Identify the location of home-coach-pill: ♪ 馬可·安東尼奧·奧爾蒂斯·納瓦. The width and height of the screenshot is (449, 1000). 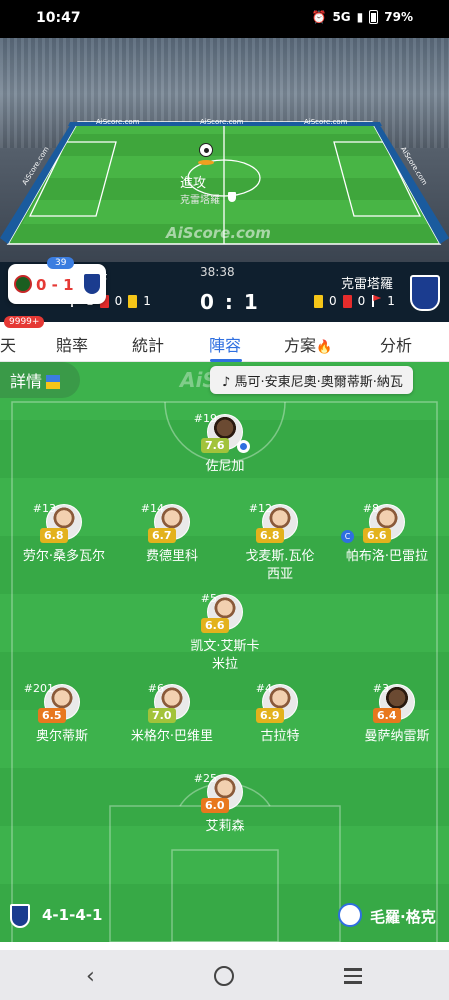
(311, 380).